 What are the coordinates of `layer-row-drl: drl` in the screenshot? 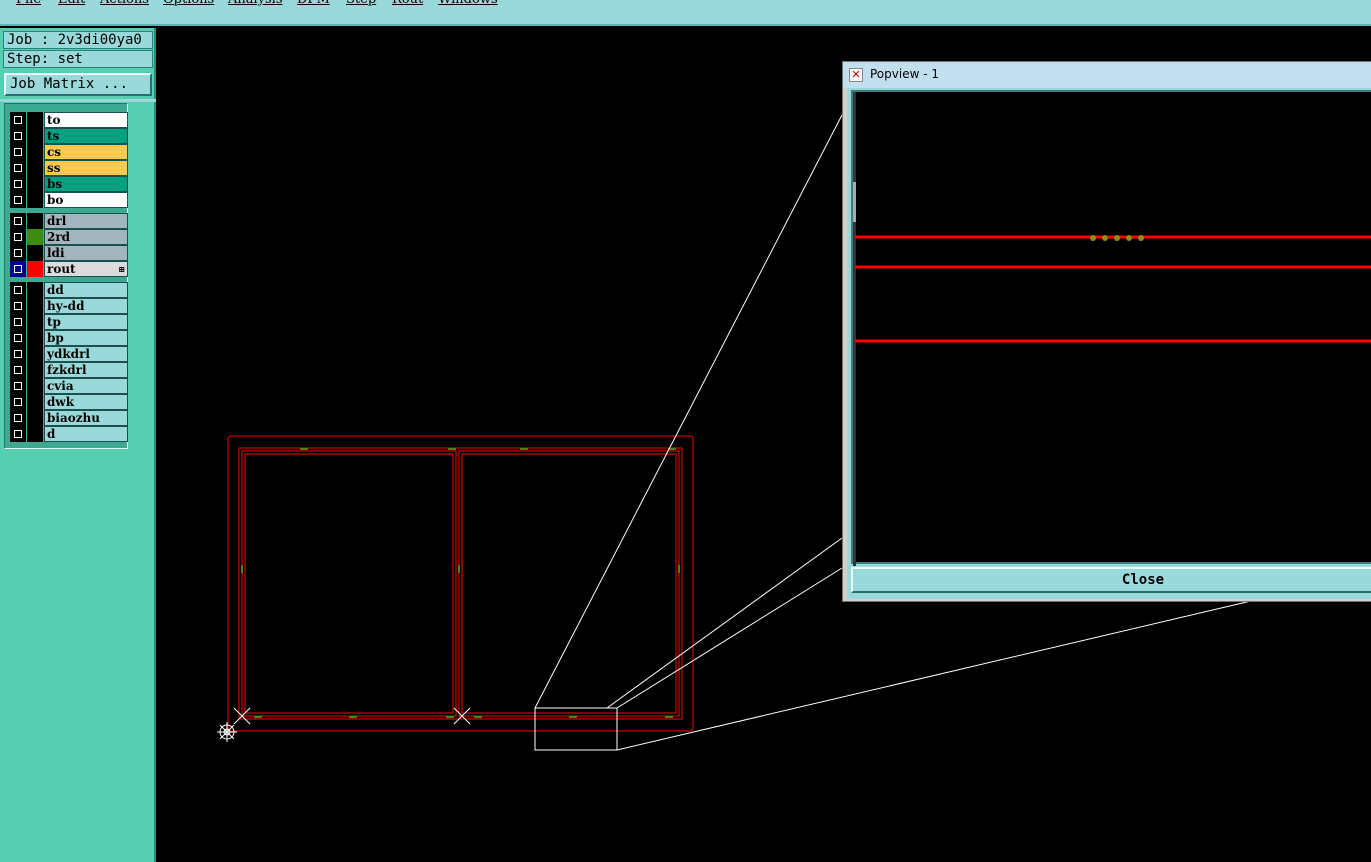 It's located at (69, 221).